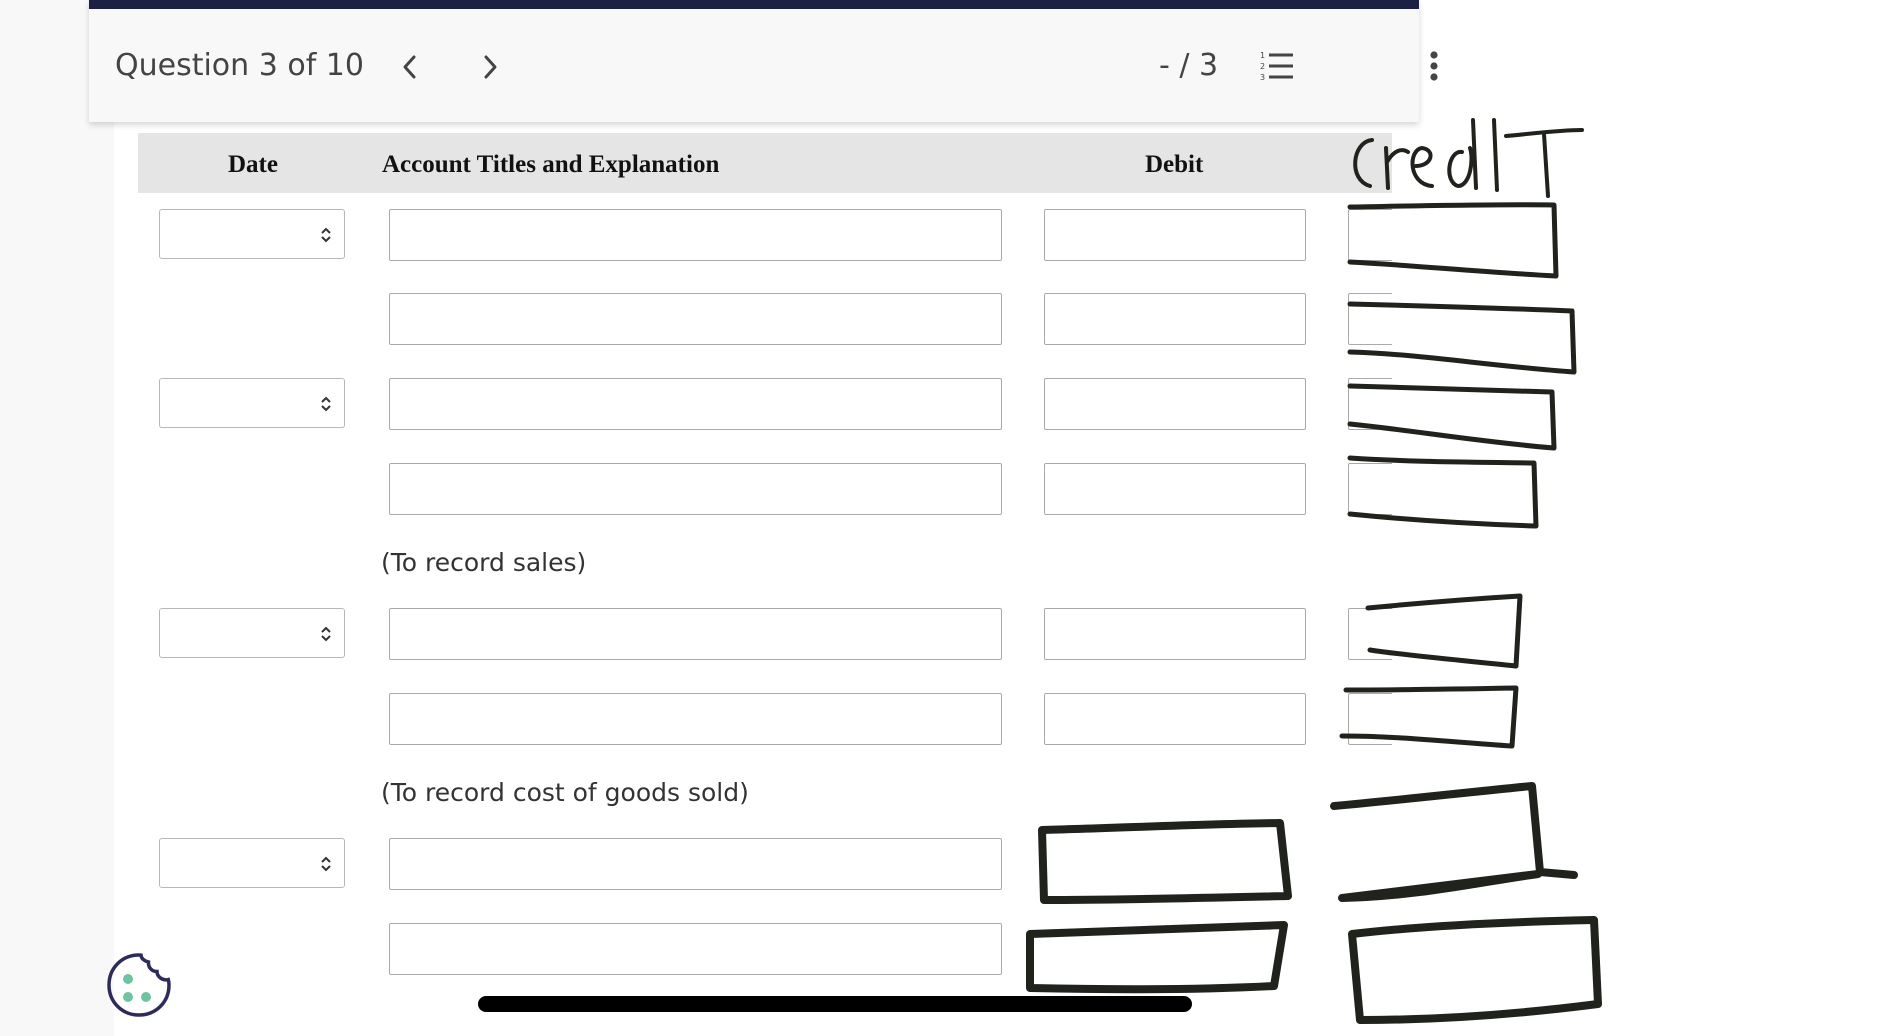 The width and height of the screenshot is (1892, 1036). I want to click on svg-text: 3, so click(1262, 77).